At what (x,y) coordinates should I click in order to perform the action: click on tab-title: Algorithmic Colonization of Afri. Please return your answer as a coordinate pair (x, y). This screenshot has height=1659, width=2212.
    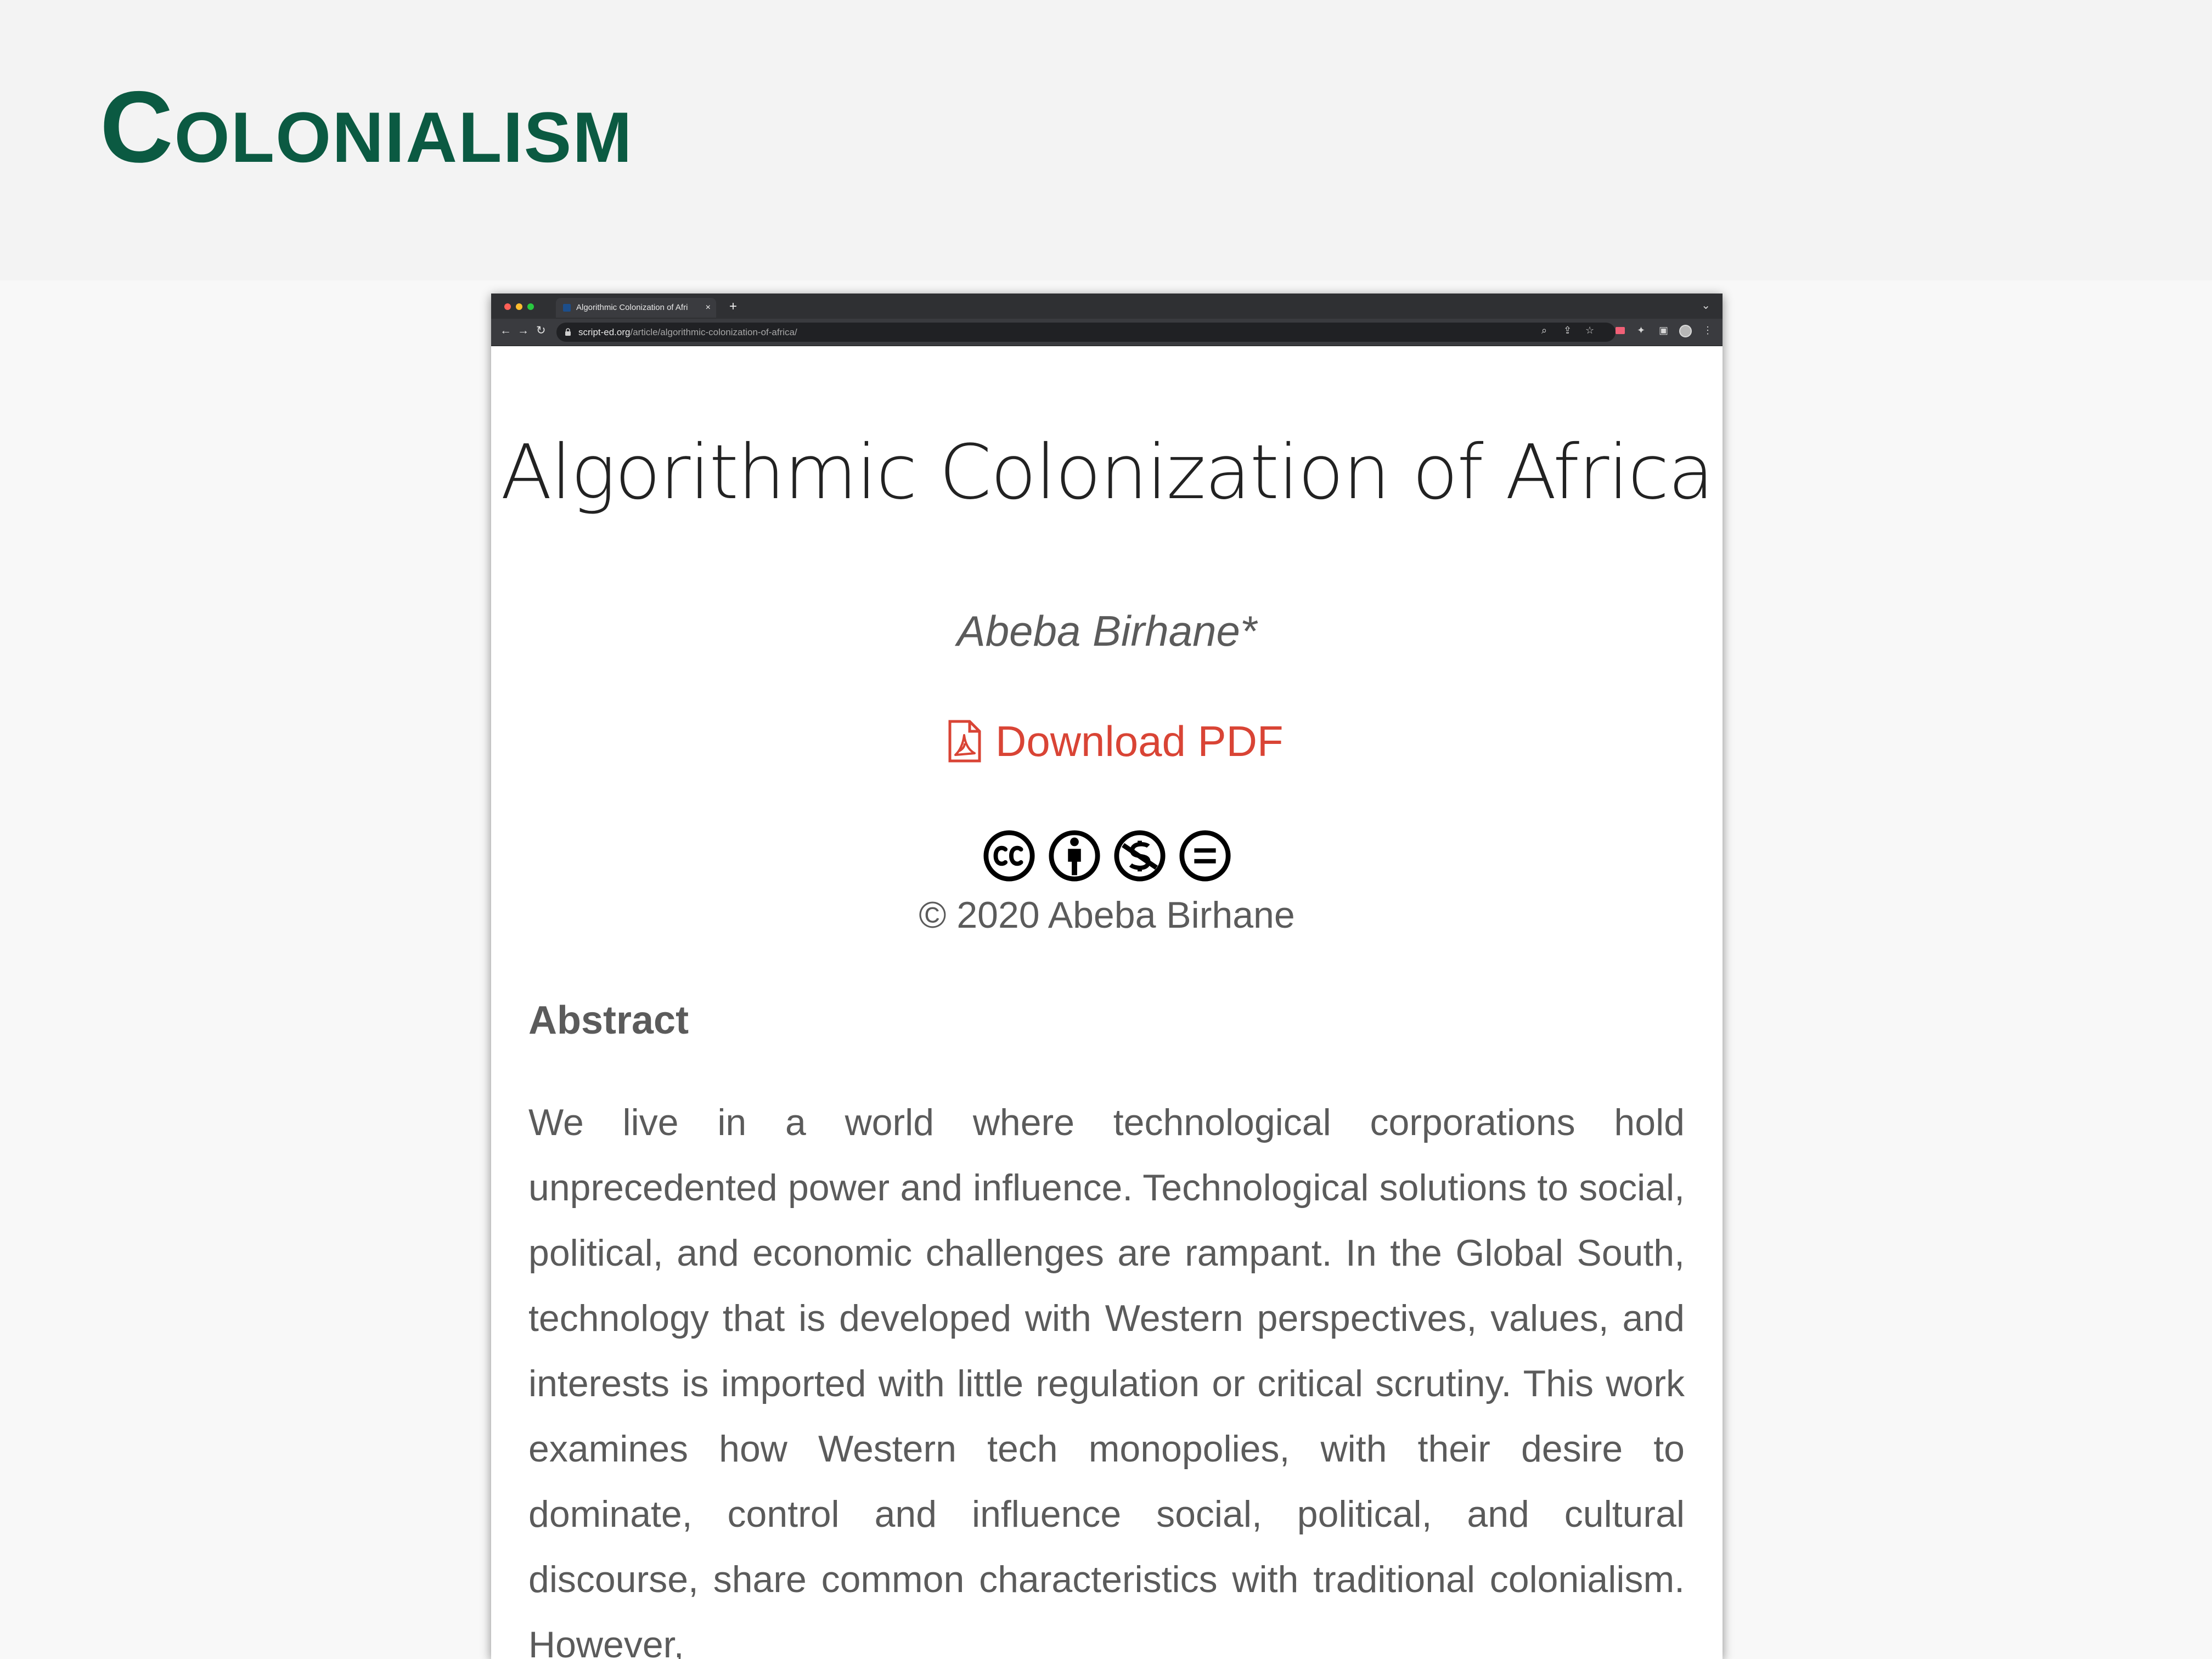
    Looking at the image, I should click on (632, 307).